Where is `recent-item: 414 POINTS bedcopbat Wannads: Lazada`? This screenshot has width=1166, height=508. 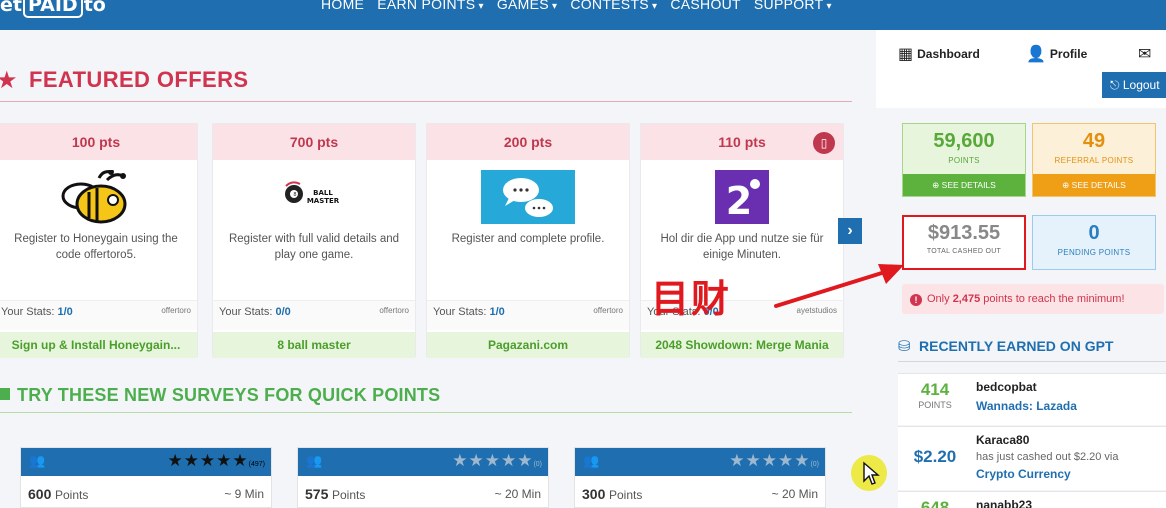
recent-item: 414 POINTS bedcopbat Wannads: Lazada is located at coordinates (1032, 399).